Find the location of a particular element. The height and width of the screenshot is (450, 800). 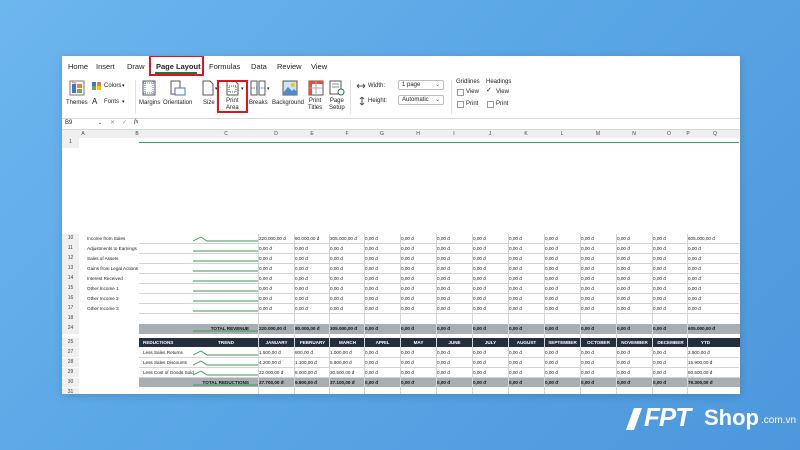

cell: TREND is located at coordinates (226, 342).